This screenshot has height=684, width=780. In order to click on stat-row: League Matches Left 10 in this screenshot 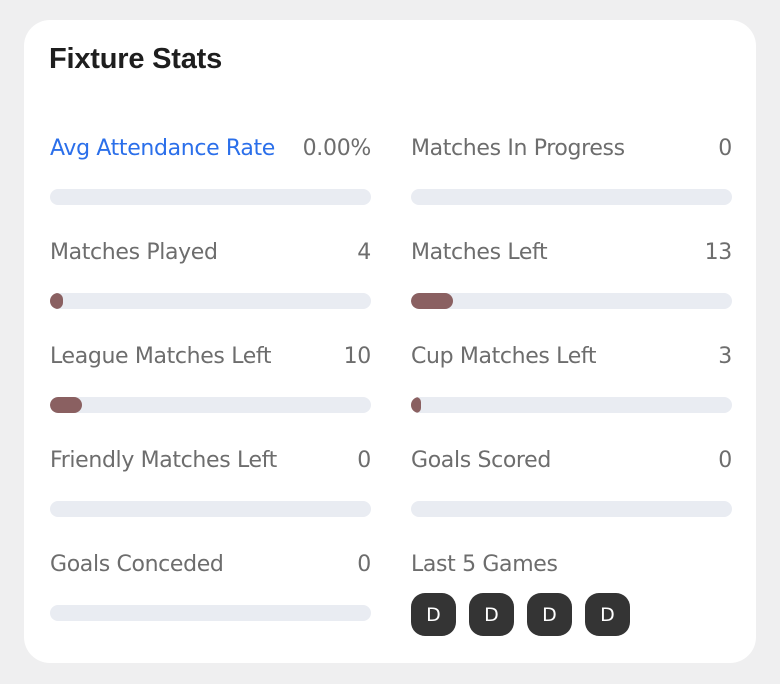, I will do `click(210, 392)`.